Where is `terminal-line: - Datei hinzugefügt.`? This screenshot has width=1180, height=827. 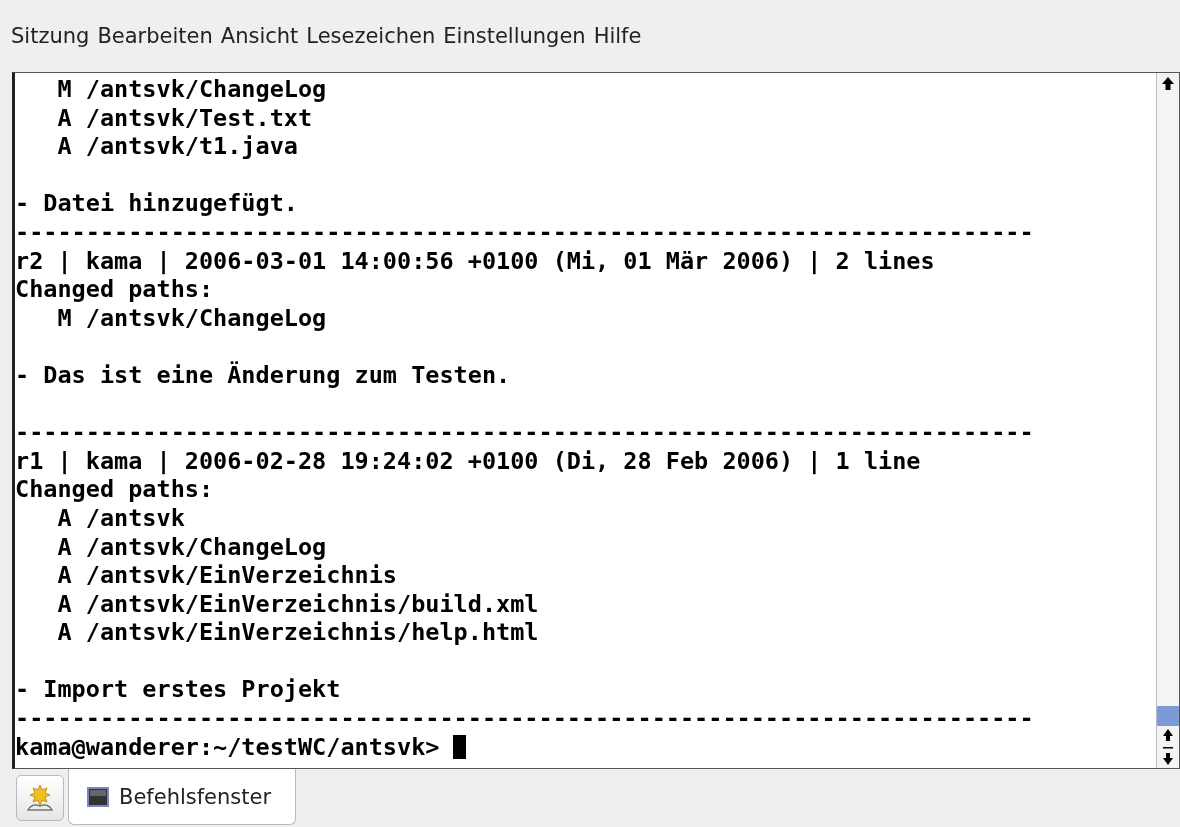 terminal-line: - Datei hinzugefügt. is located at coordinates (156, 203).